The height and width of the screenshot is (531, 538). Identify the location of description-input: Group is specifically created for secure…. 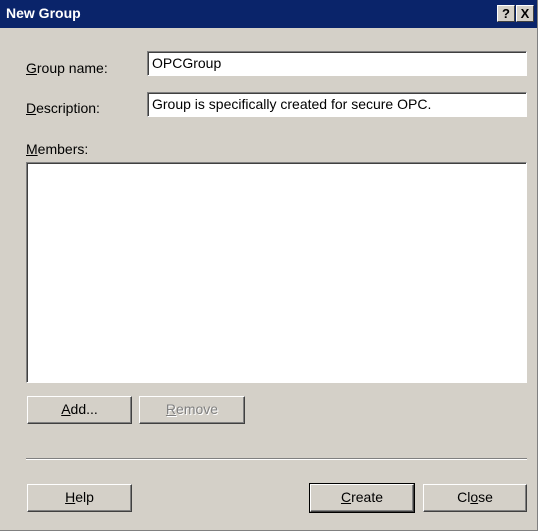
(337, 104).